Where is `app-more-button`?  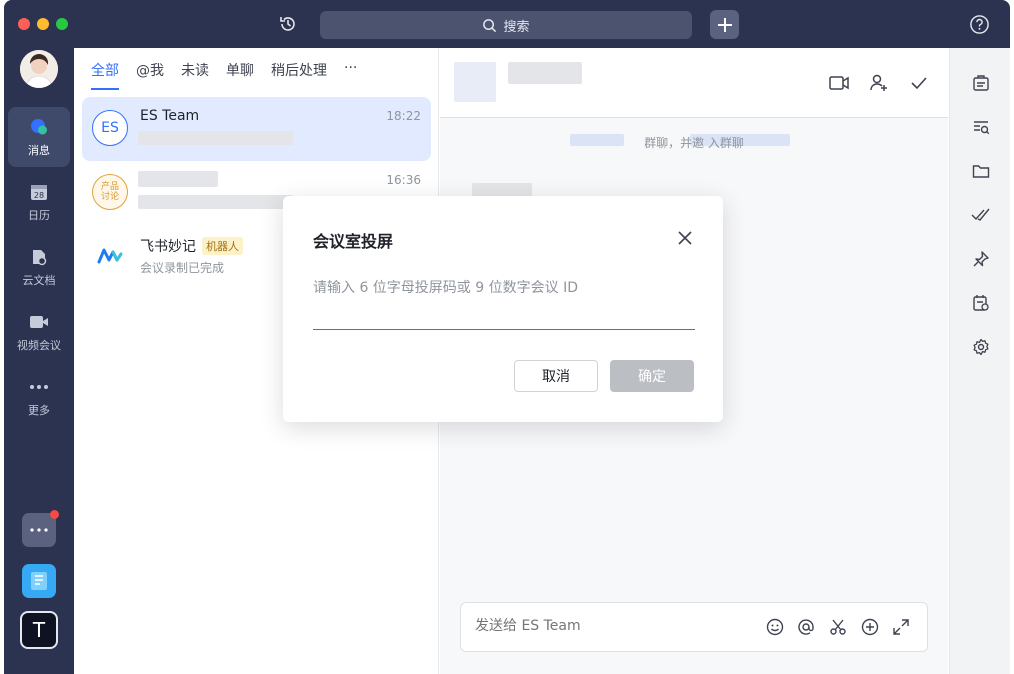
app-more-button is located at coordinates (40, 528).